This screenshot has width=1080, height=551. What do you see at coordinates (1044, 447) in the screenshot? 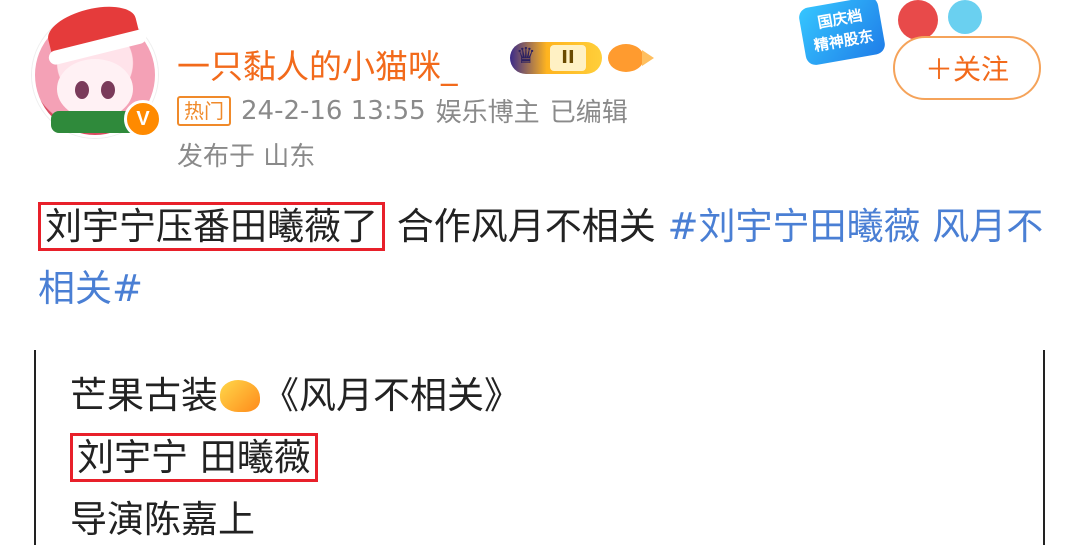
I see `quote-border-right` at bounding box center [1044, 447].